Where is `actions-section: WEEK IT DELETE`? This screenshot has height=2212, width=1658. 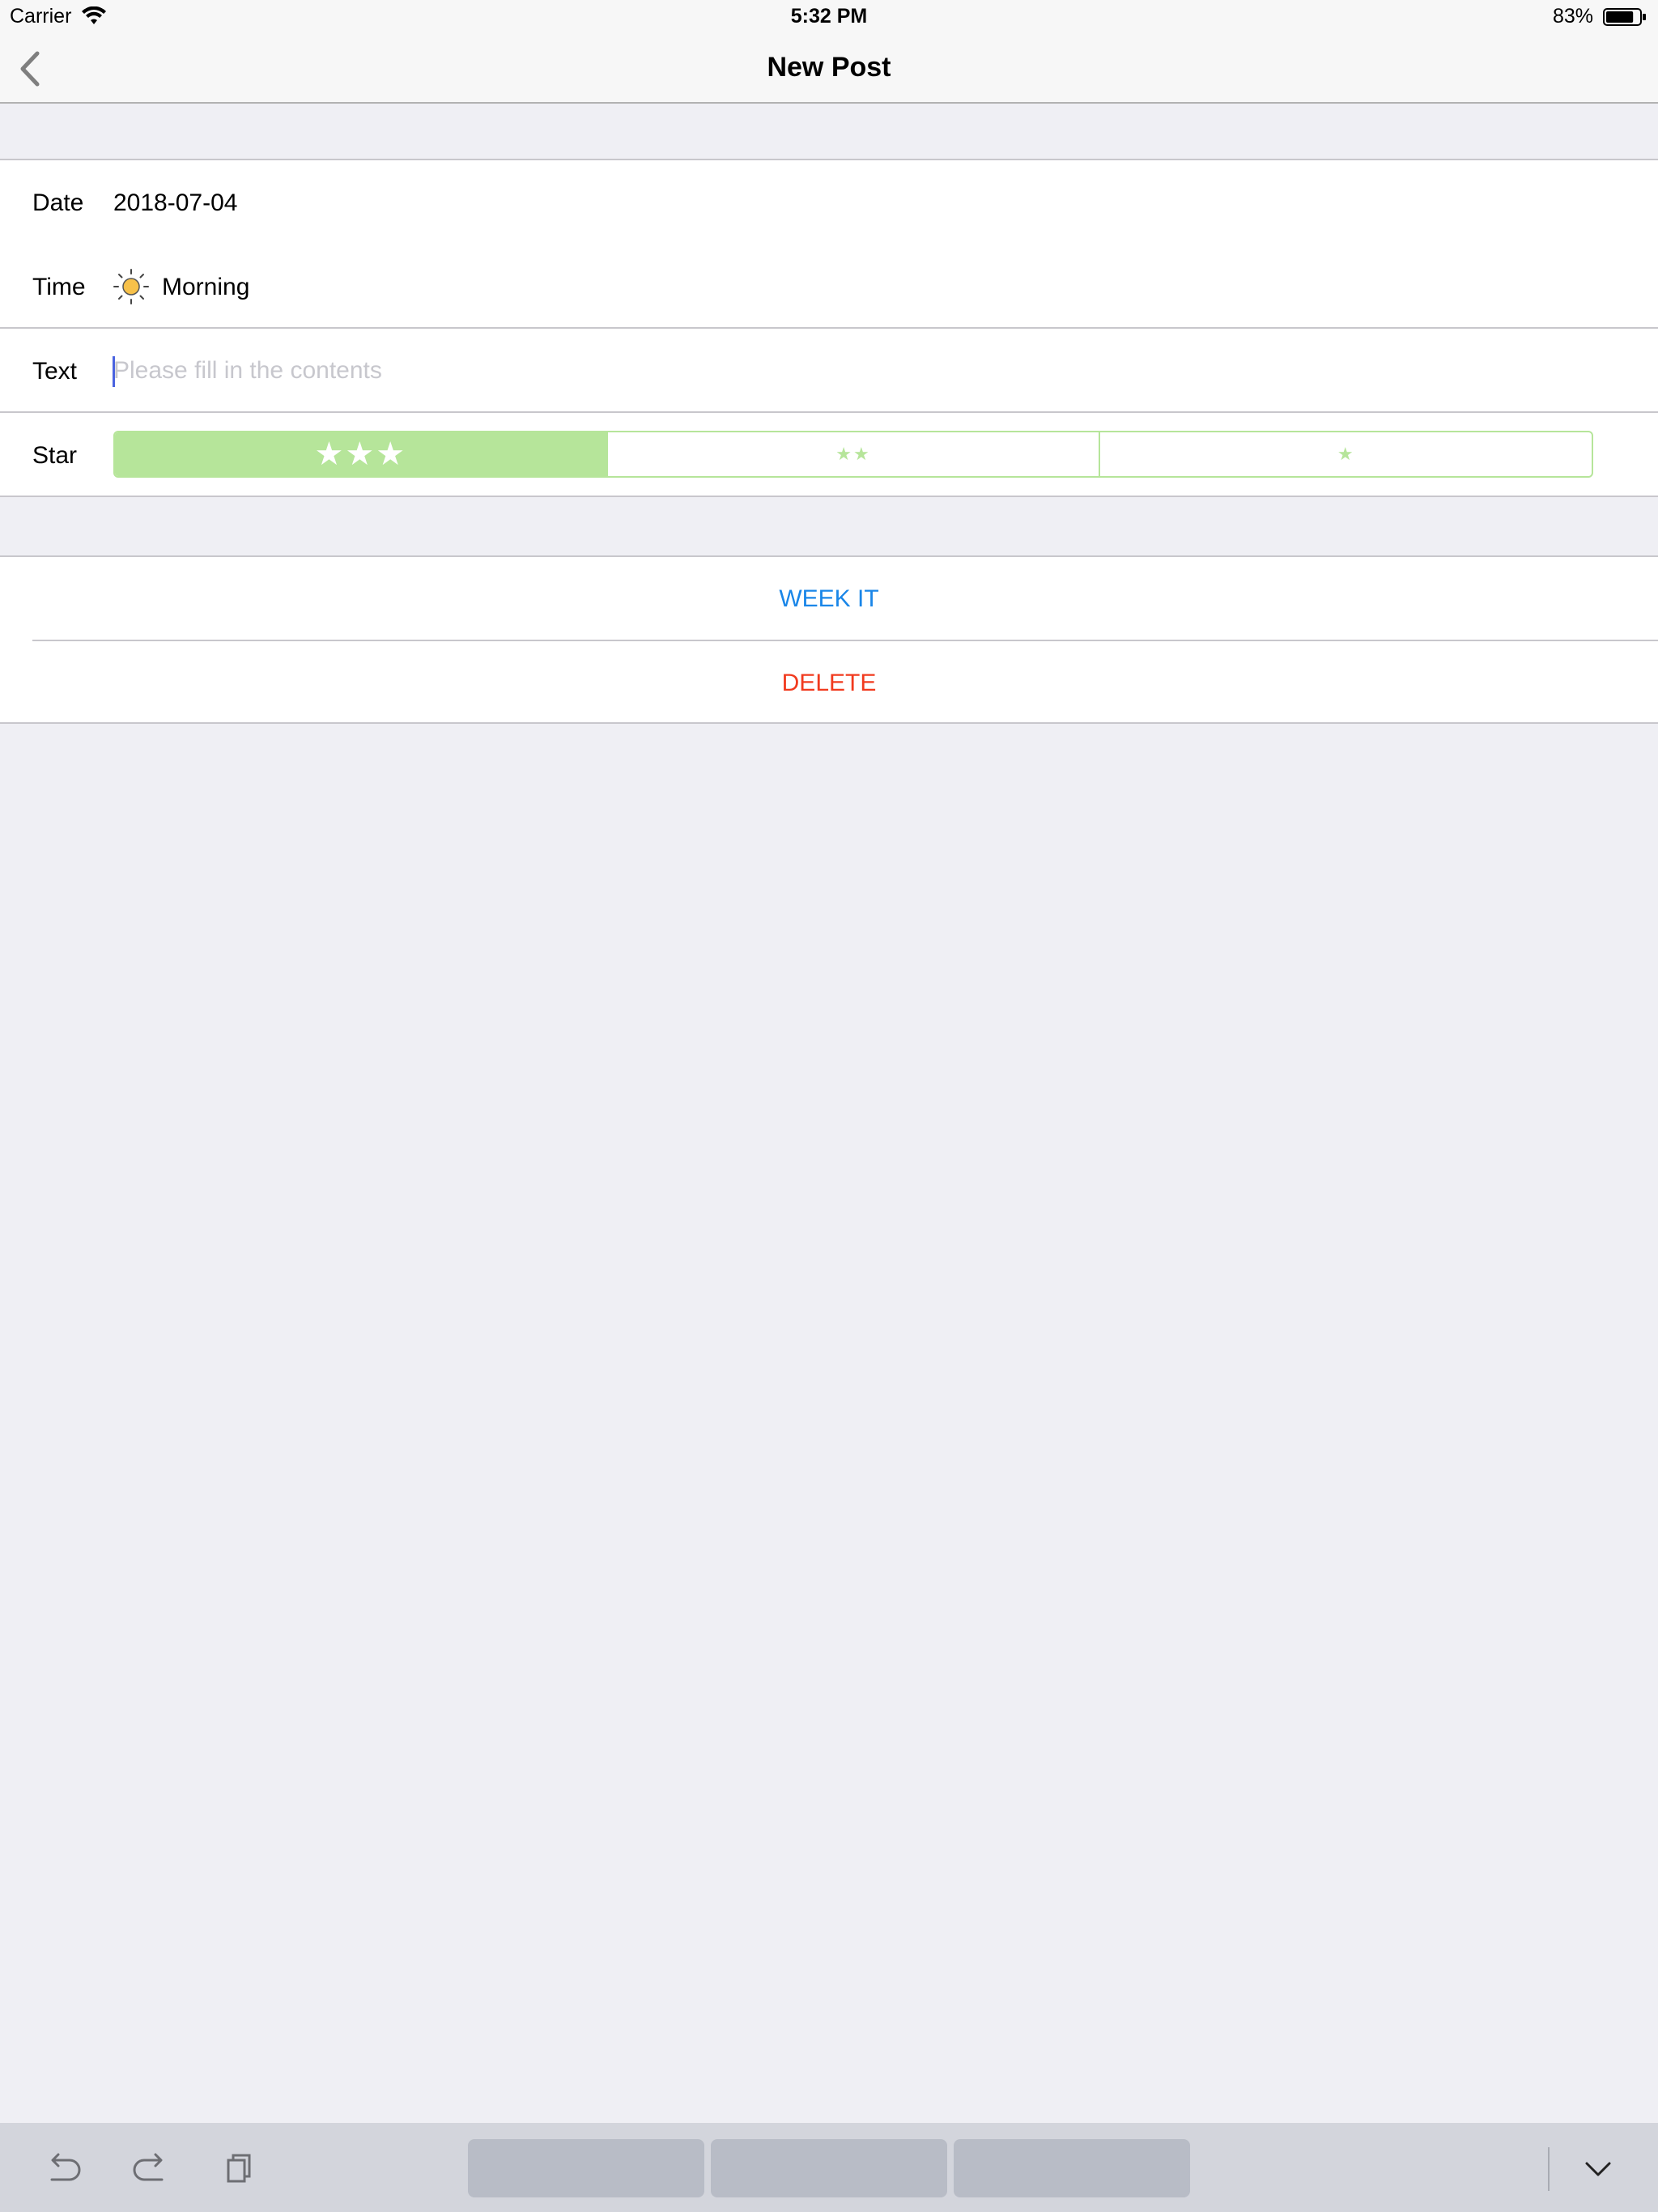
actions-section: WEEK IT DELETE is located at coordinates (829, 640).